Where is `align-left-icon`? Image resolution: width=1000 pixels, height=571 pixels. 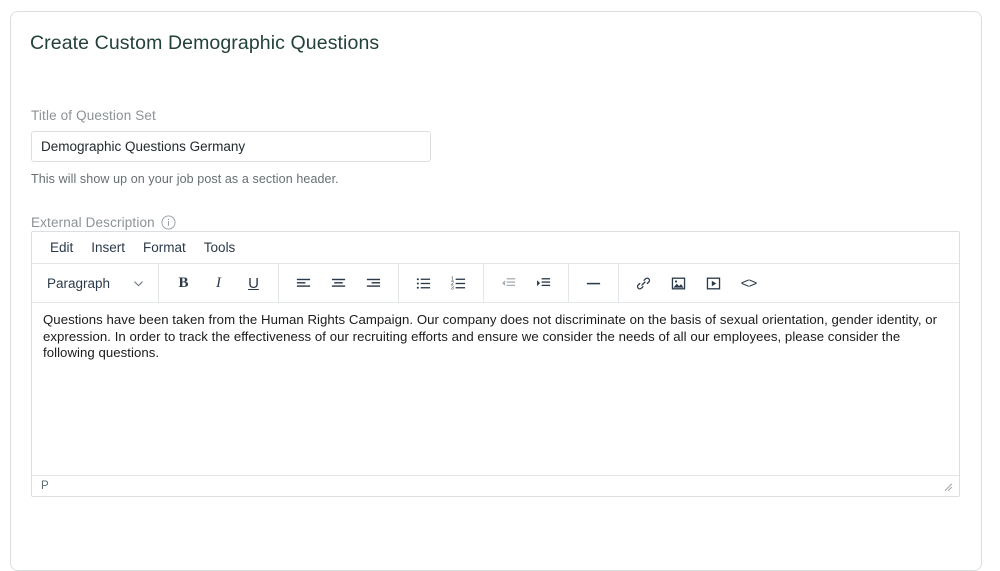
align-left-icon is located at coordinates (303, 283).